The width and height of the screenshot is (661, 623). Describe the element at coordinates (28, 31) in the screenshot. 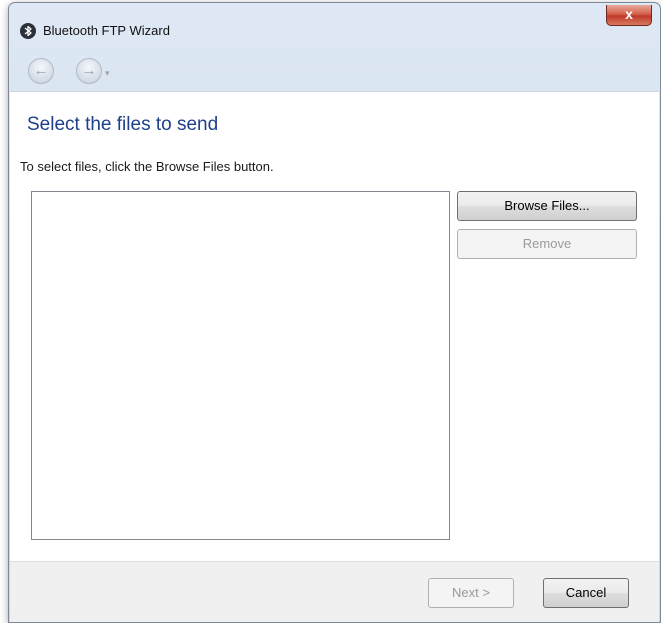

I see `bluetooth-icon` at that location.